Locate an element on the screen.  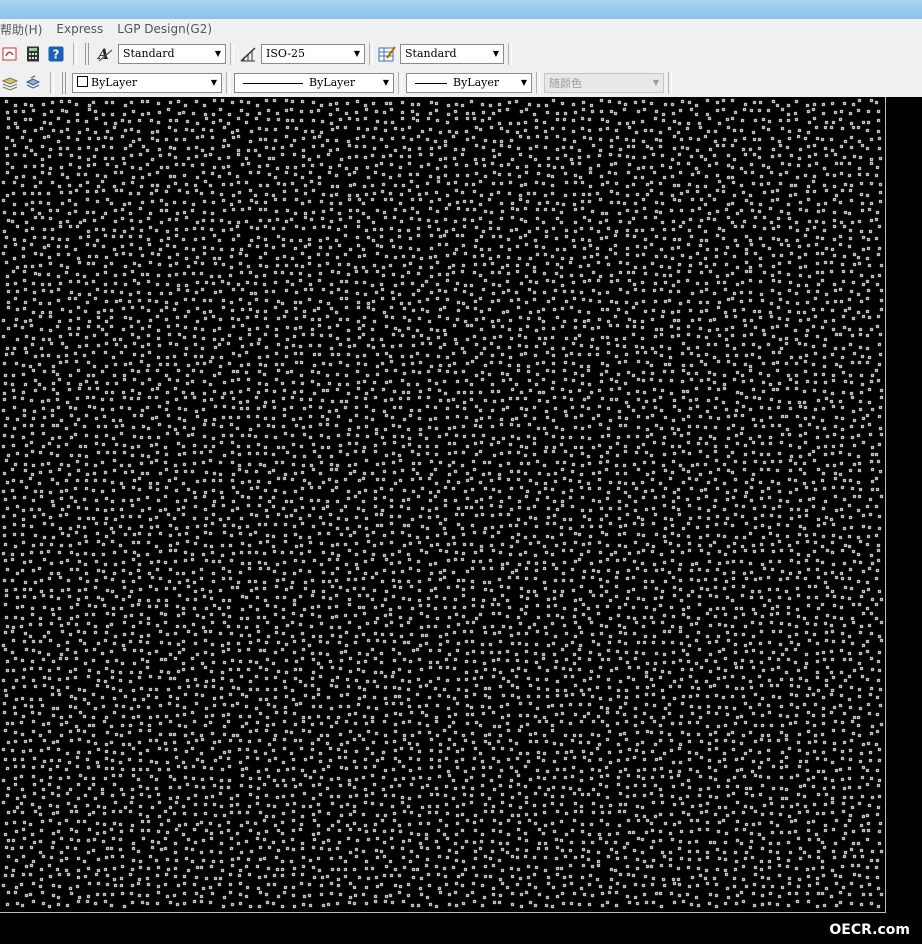
table-style-value: Standard is located at coordinates (431, 53).